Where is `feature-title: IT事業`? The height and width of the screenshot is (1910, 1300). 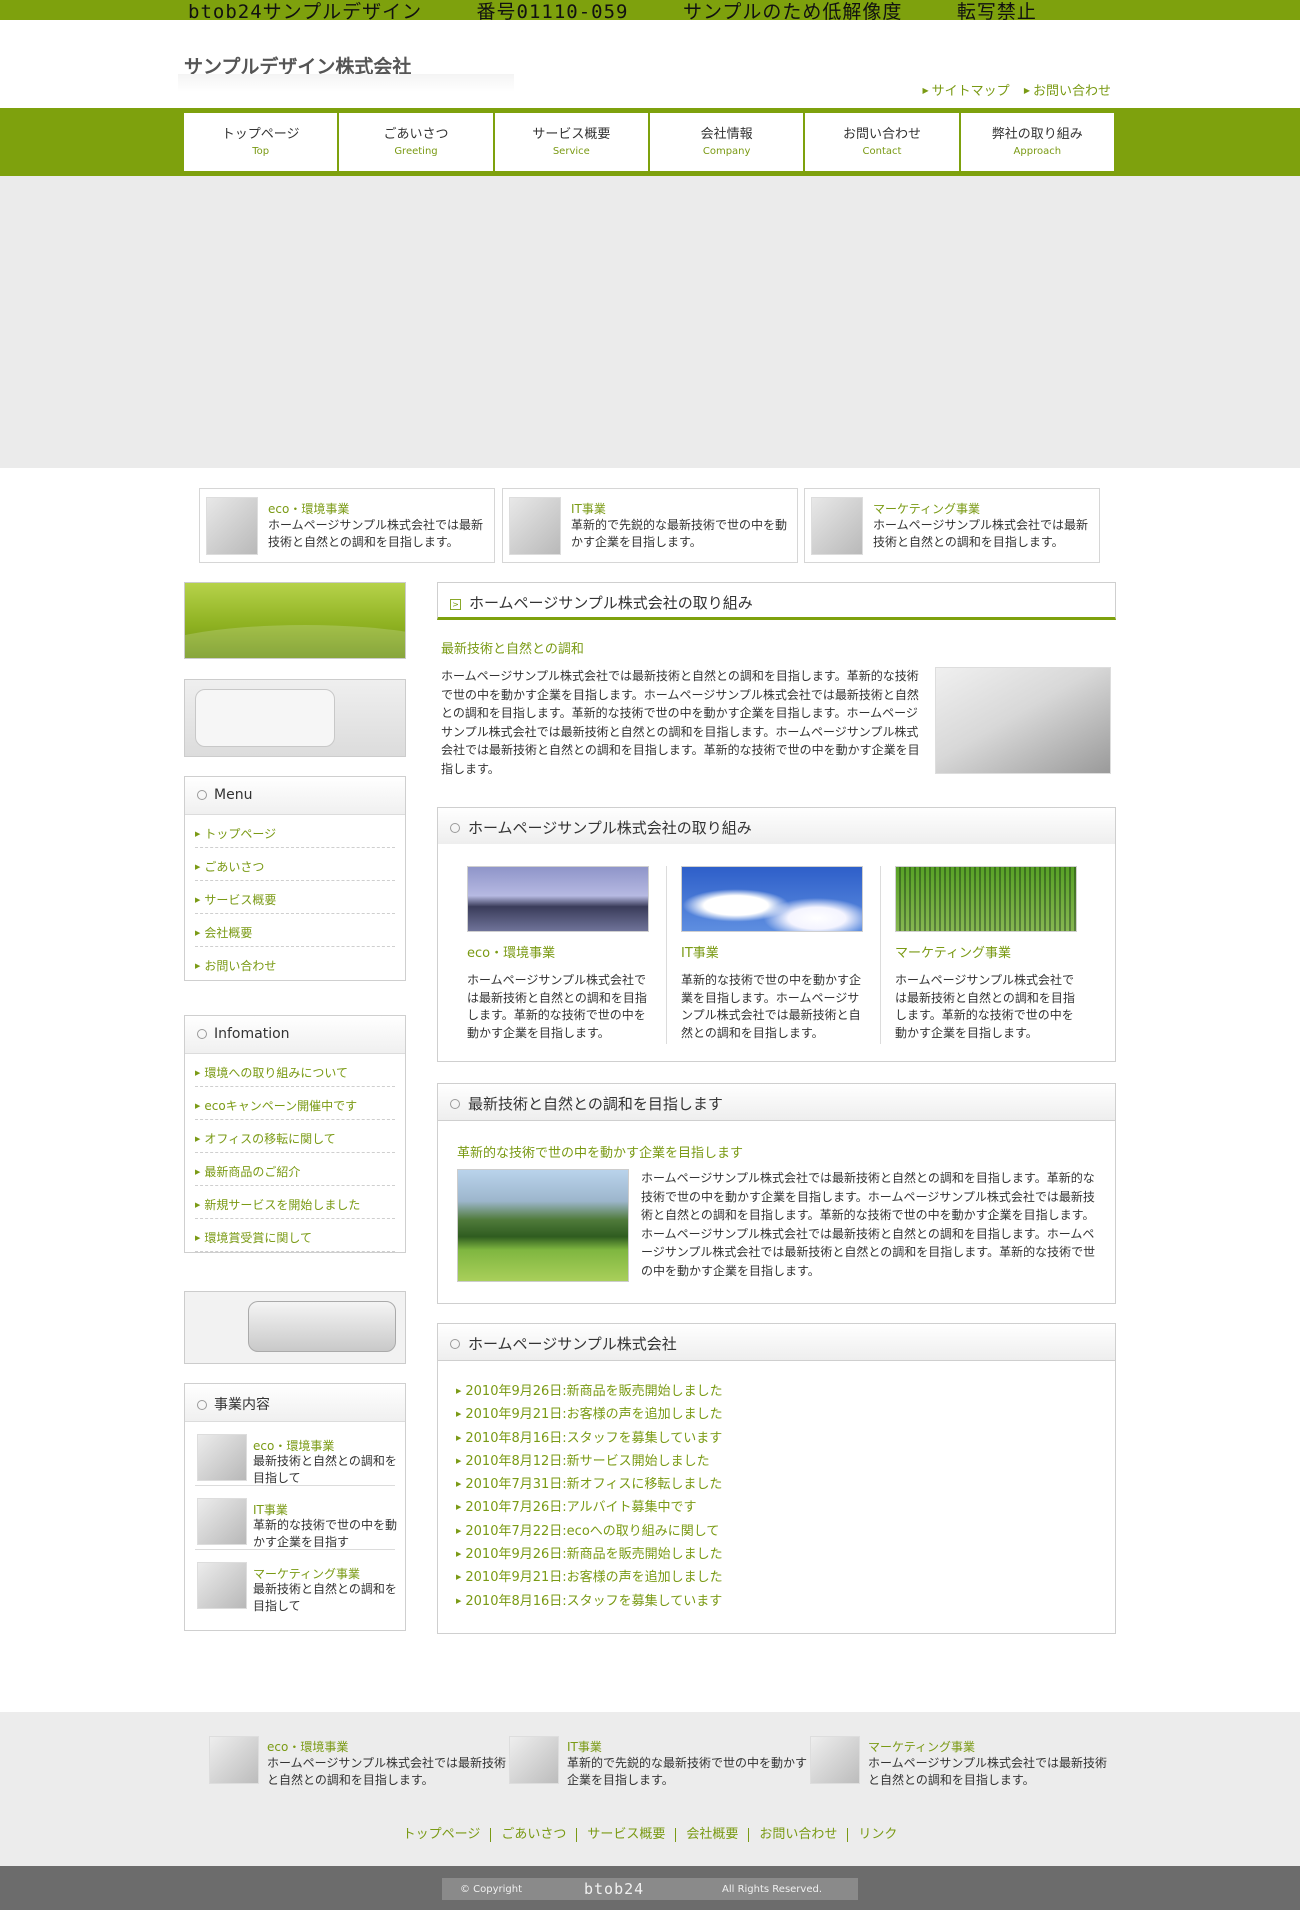 feature-title: IT事業 is located at coordinates (588, 509).